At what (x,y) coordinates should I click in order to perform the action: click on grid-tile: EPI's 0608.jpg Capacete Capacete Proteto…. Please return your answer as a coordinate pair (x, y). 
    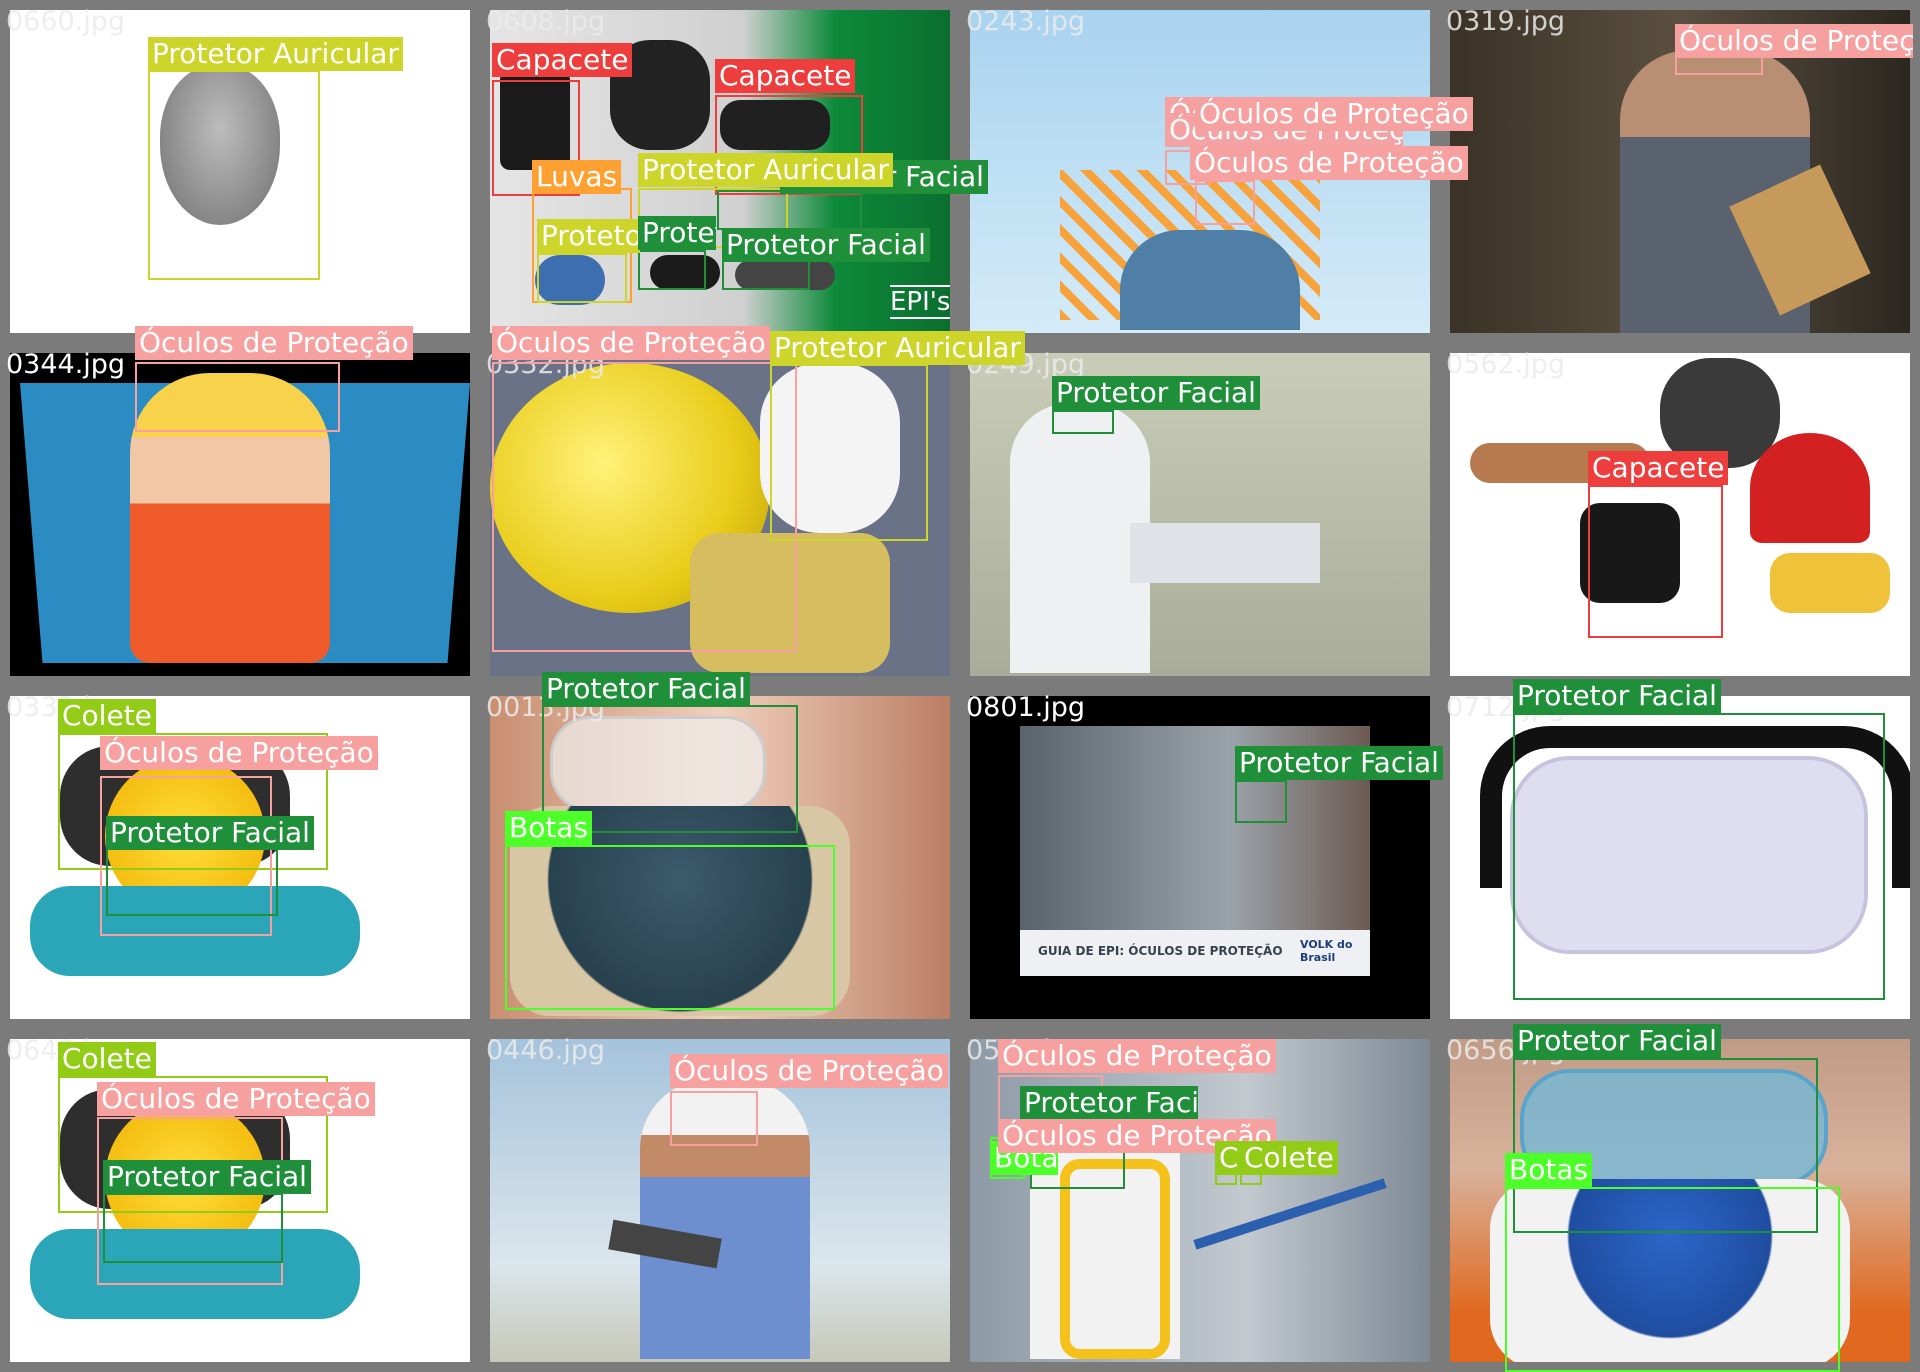
    Looking at the image, I should click on (734, 171).